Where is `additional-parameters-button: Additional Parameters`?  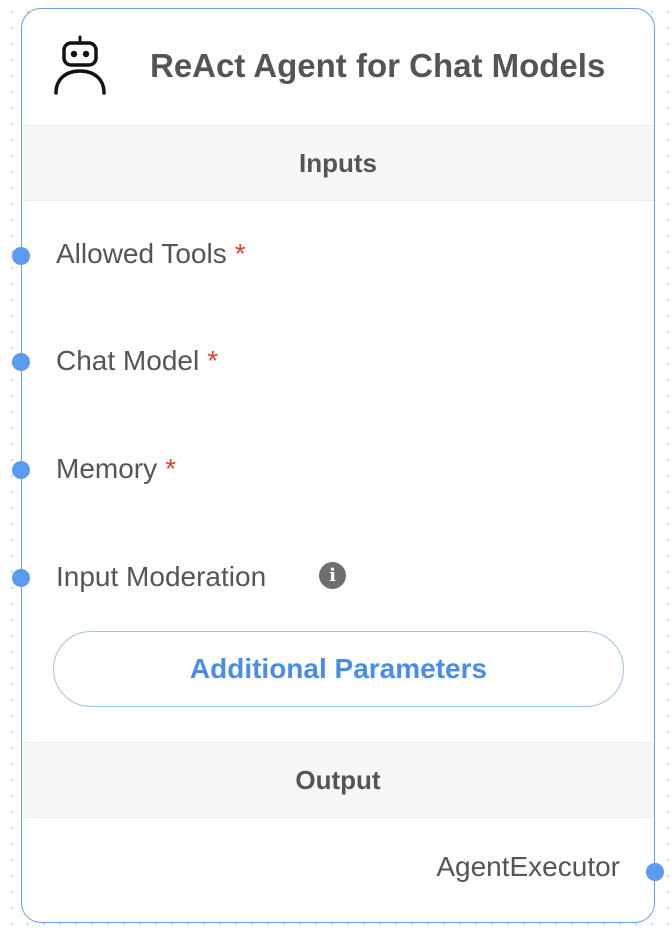 additional-parameters-button: Additional Parameters is located at coordinates (338, 669).